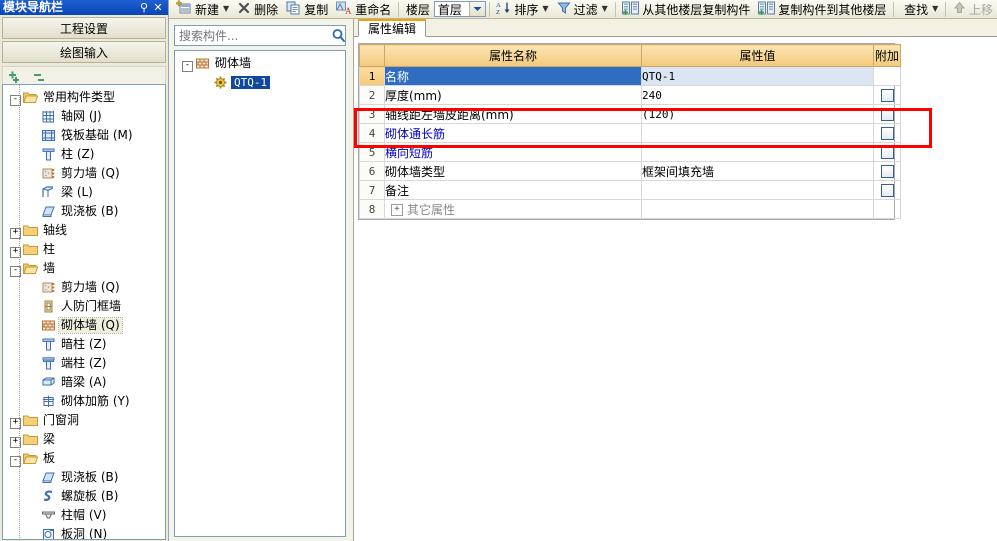 The height and width of the screenshot is (541, 997). Describe the element at coordinates (84, 532) in the screenshot. I see `tree-item: 板洞 (N)` at that location.